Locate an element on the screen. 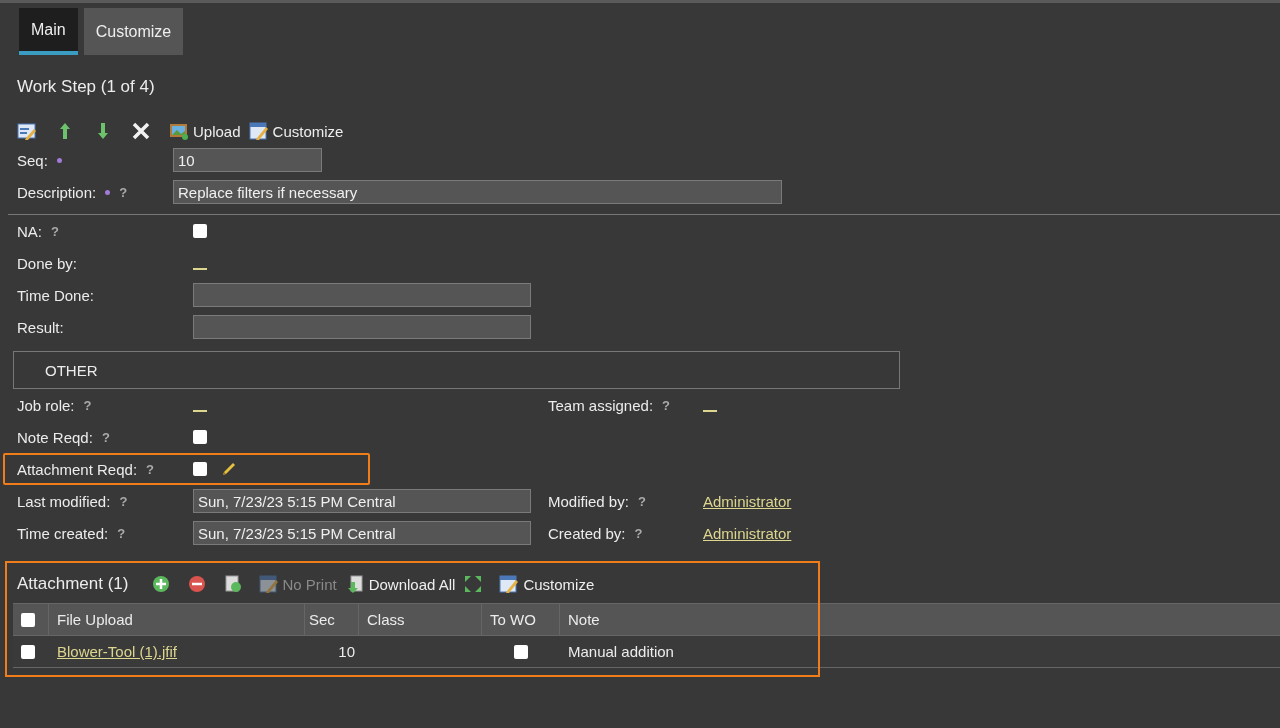 The width and height of the screenshot is (1280, 728). field-label: Modified by: is located at coordinates (588, 501).